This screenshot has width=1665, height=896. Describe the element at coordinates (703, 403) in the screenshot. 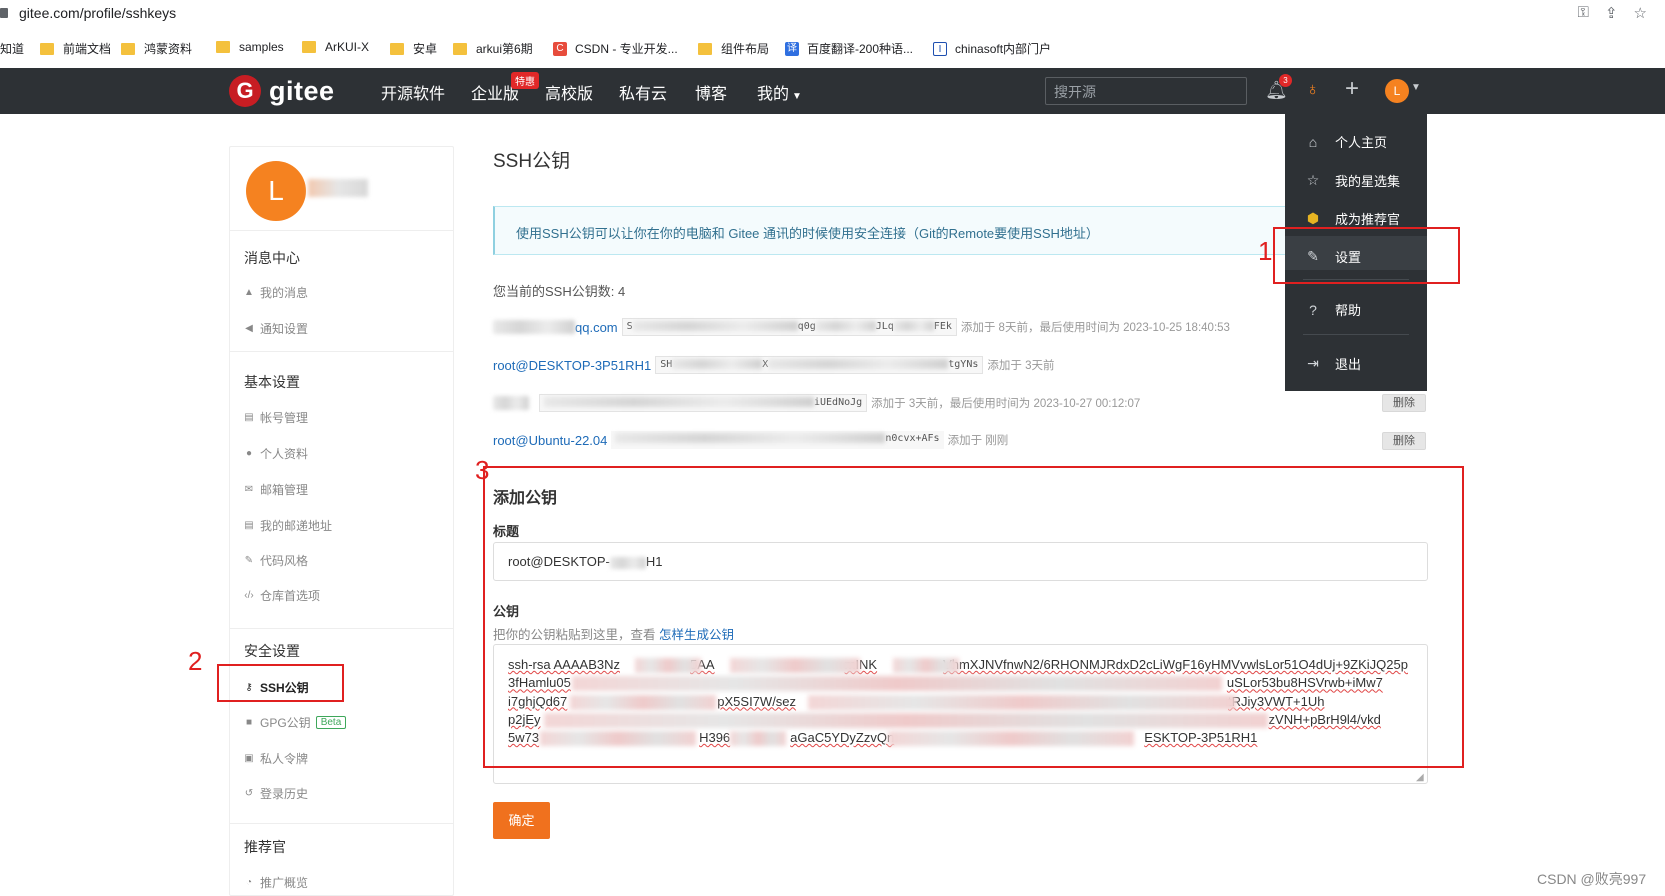

I see `key-fingerprint: iUEdNoJg` at that location.